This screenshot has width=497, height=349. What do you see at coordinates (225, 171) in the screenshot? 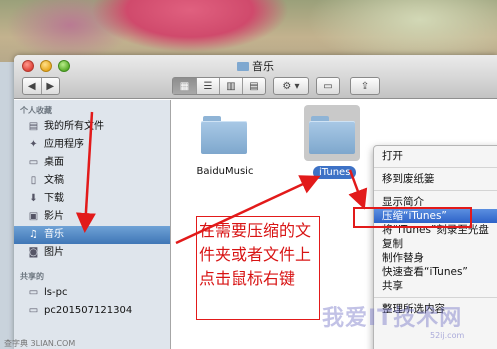
I see `file-name-baidumusic: BaiduMusic` at bounding box center [225, 171].